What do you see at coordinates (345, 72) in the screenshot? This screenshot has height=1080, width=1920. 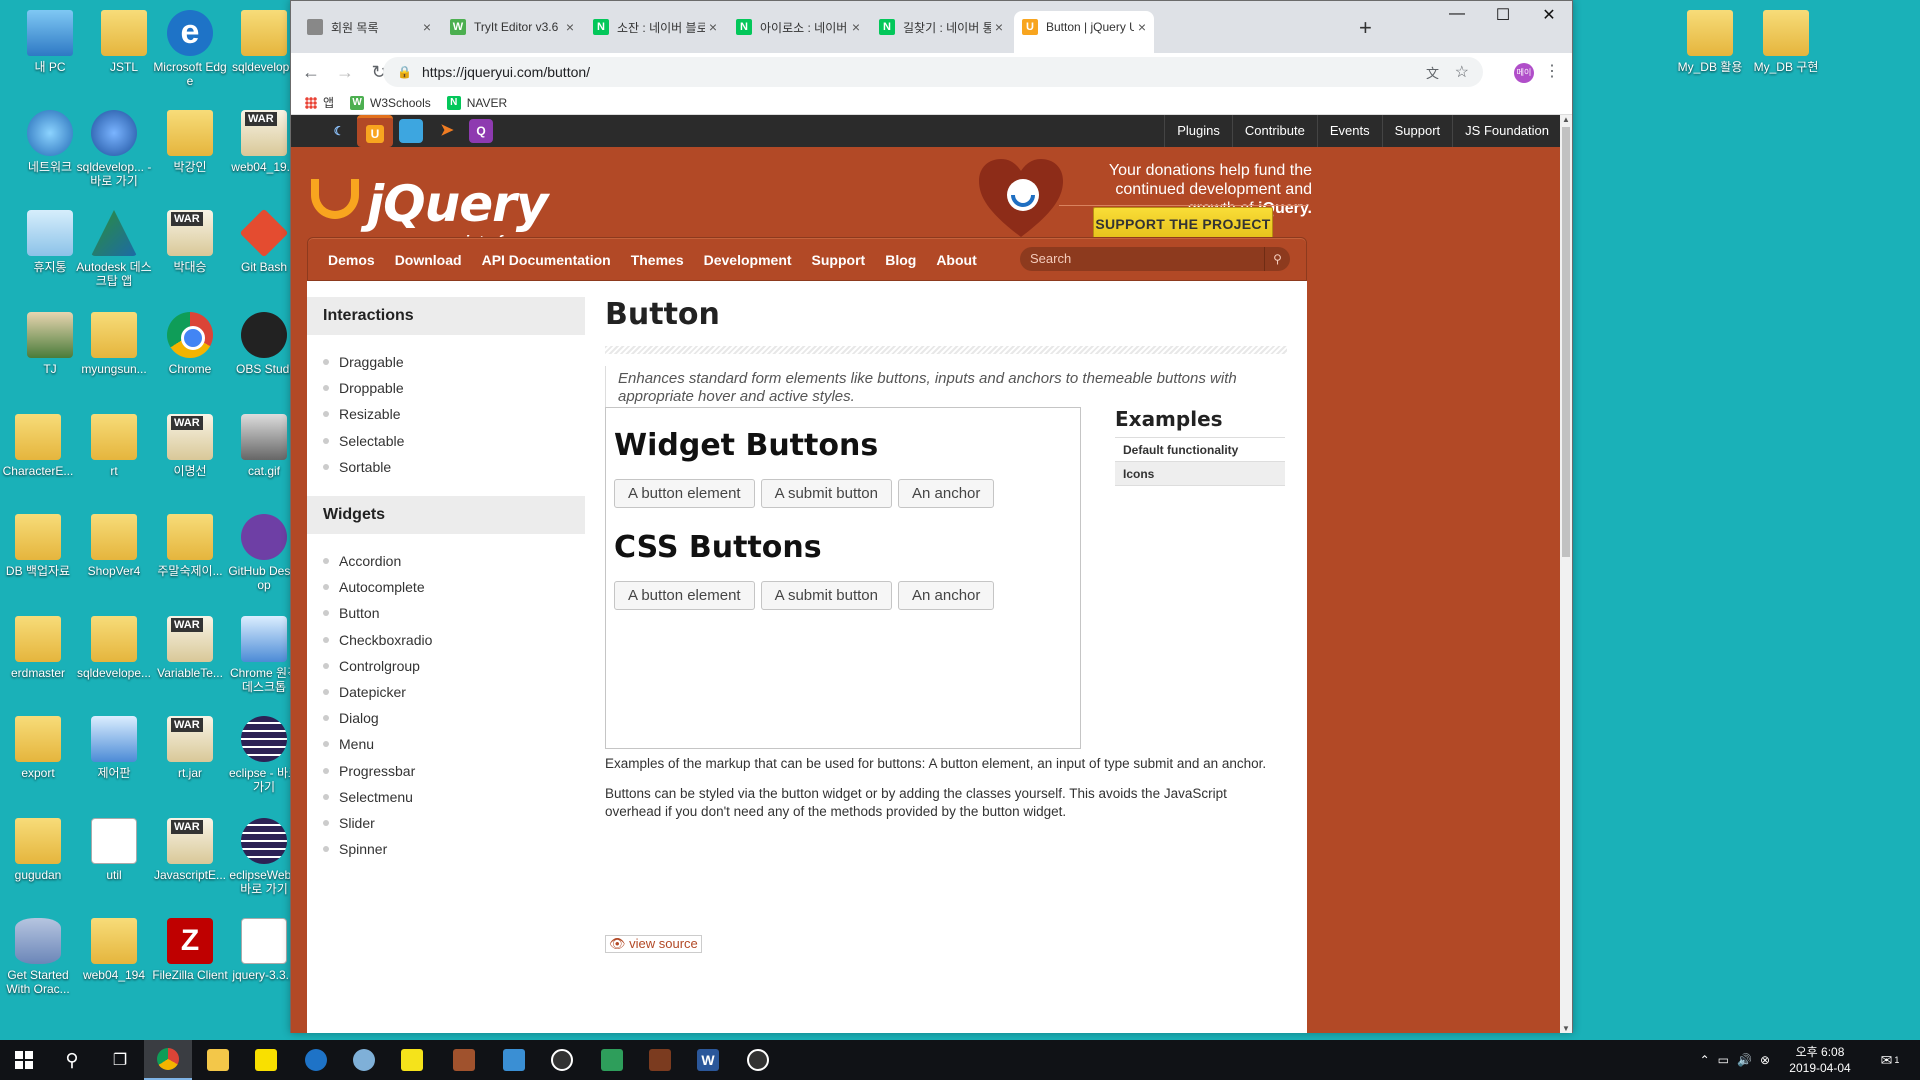 I see `forward-icon: →` at bounding box center [345, 72].